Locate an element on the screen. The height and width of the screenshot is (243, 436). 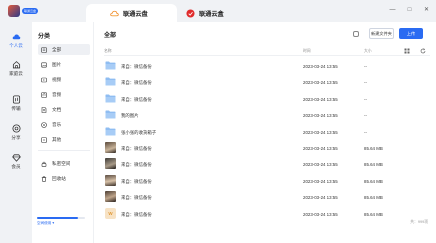
category-videos: 视频 is located at coordinates (64, 79).